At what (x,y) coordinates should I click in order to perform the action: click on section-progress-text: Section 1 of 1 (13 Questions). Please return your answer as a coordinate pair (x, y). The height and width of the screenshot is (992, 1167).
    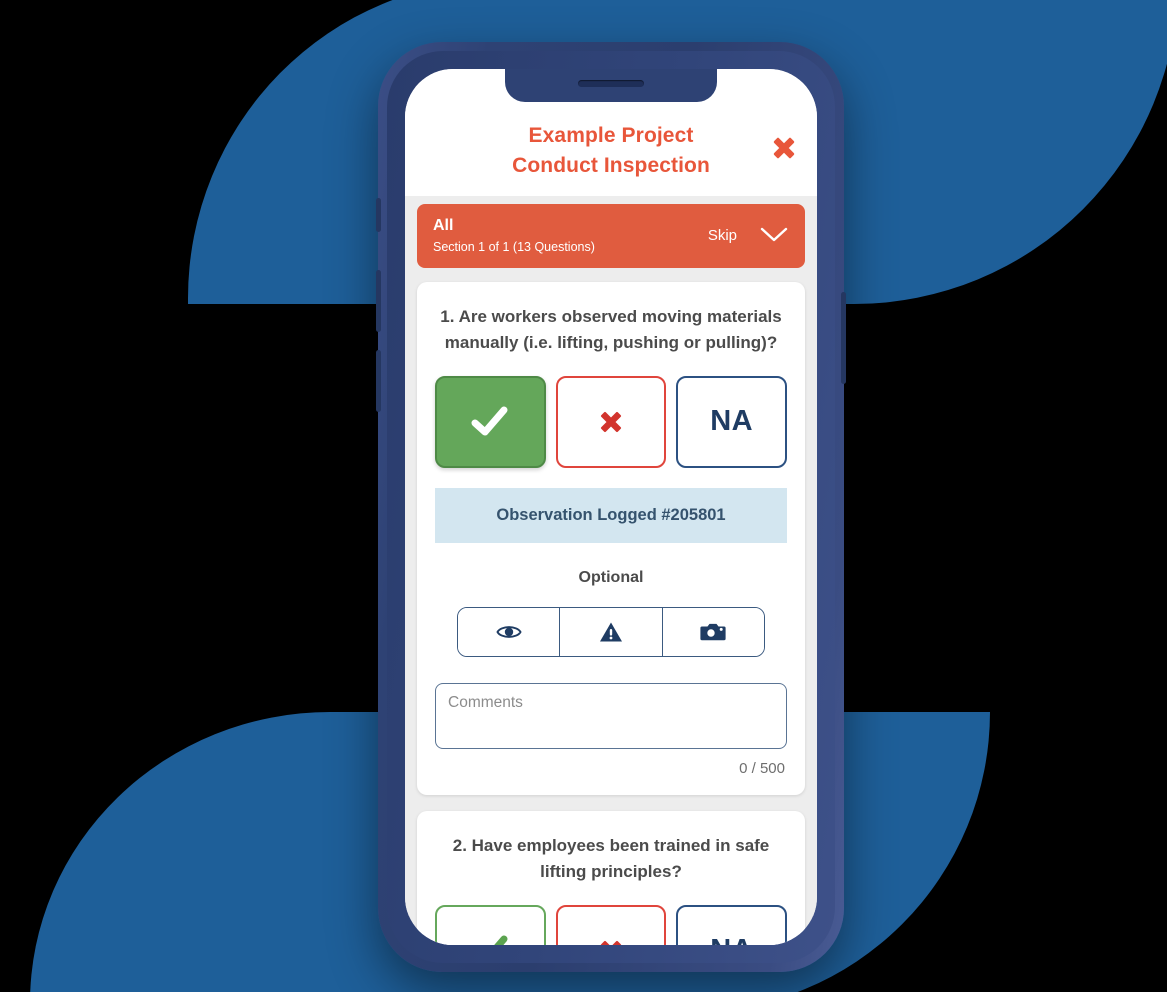
    Looking at the image, I should click on (514, 246).